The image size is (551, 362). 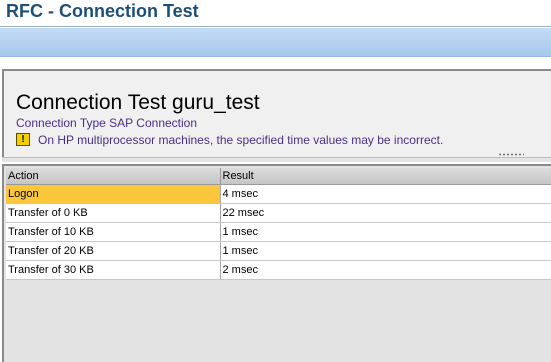 I want to click on application-toolbar, so click(x=275, y=42).